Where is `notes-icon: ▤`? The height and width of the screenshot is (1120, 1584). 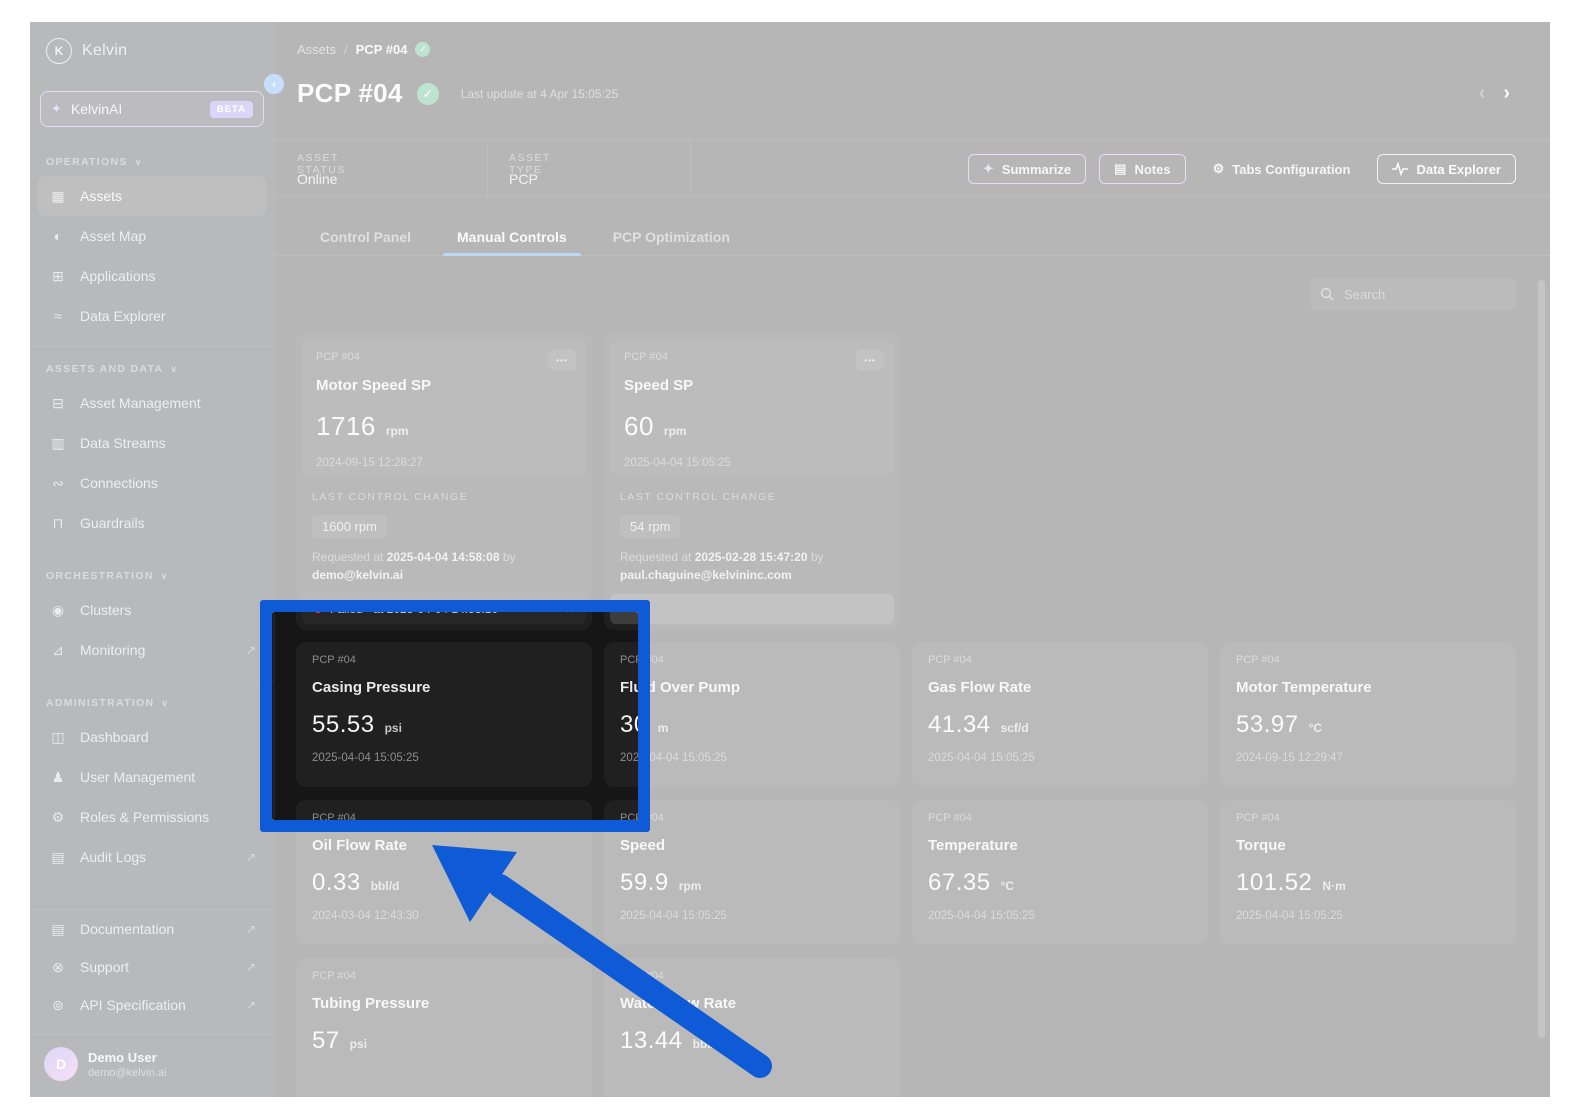 notes-icon: ▤ is located at coordinates (1120, 168).